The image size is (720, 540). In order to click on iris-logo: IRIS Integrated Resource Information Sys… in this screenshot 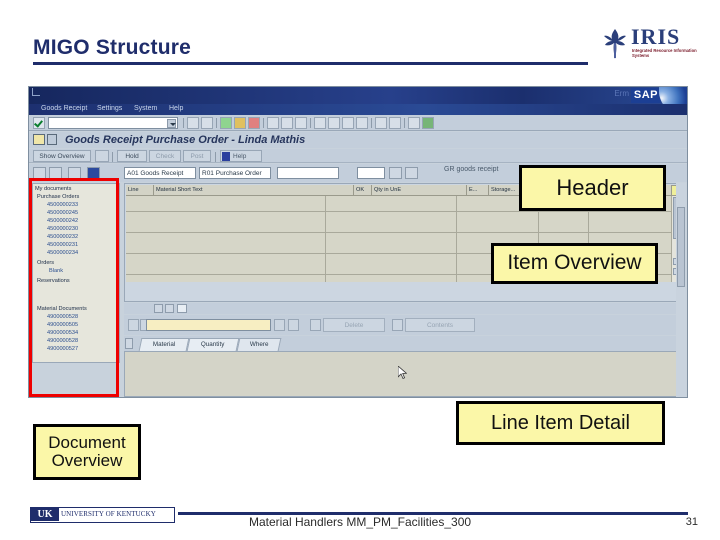, I will do `click(653, 47)`.